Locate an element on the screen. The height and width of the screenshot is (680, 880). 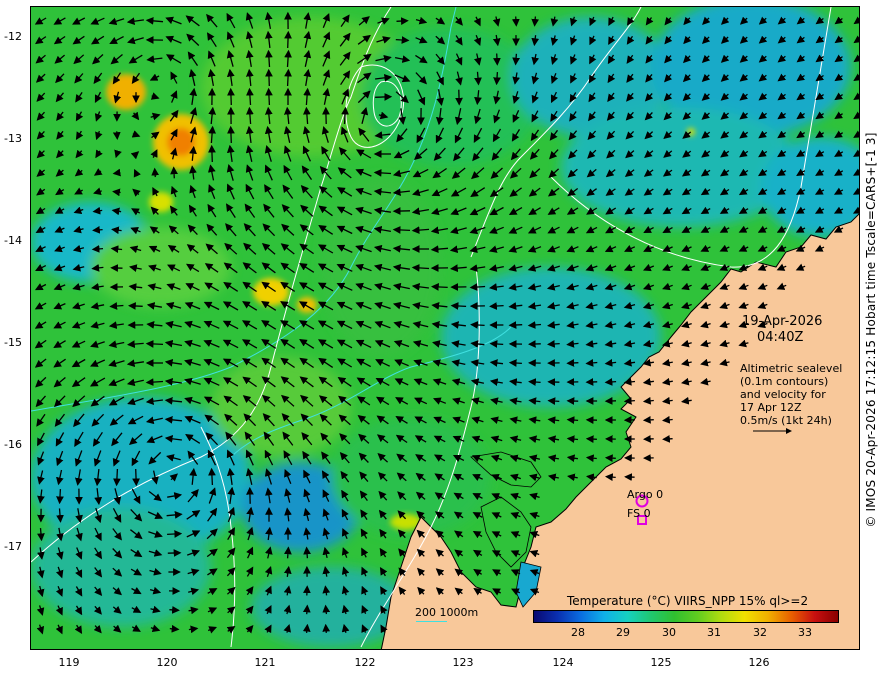
lat-tick: -17 is located at coordinates (13, 546).